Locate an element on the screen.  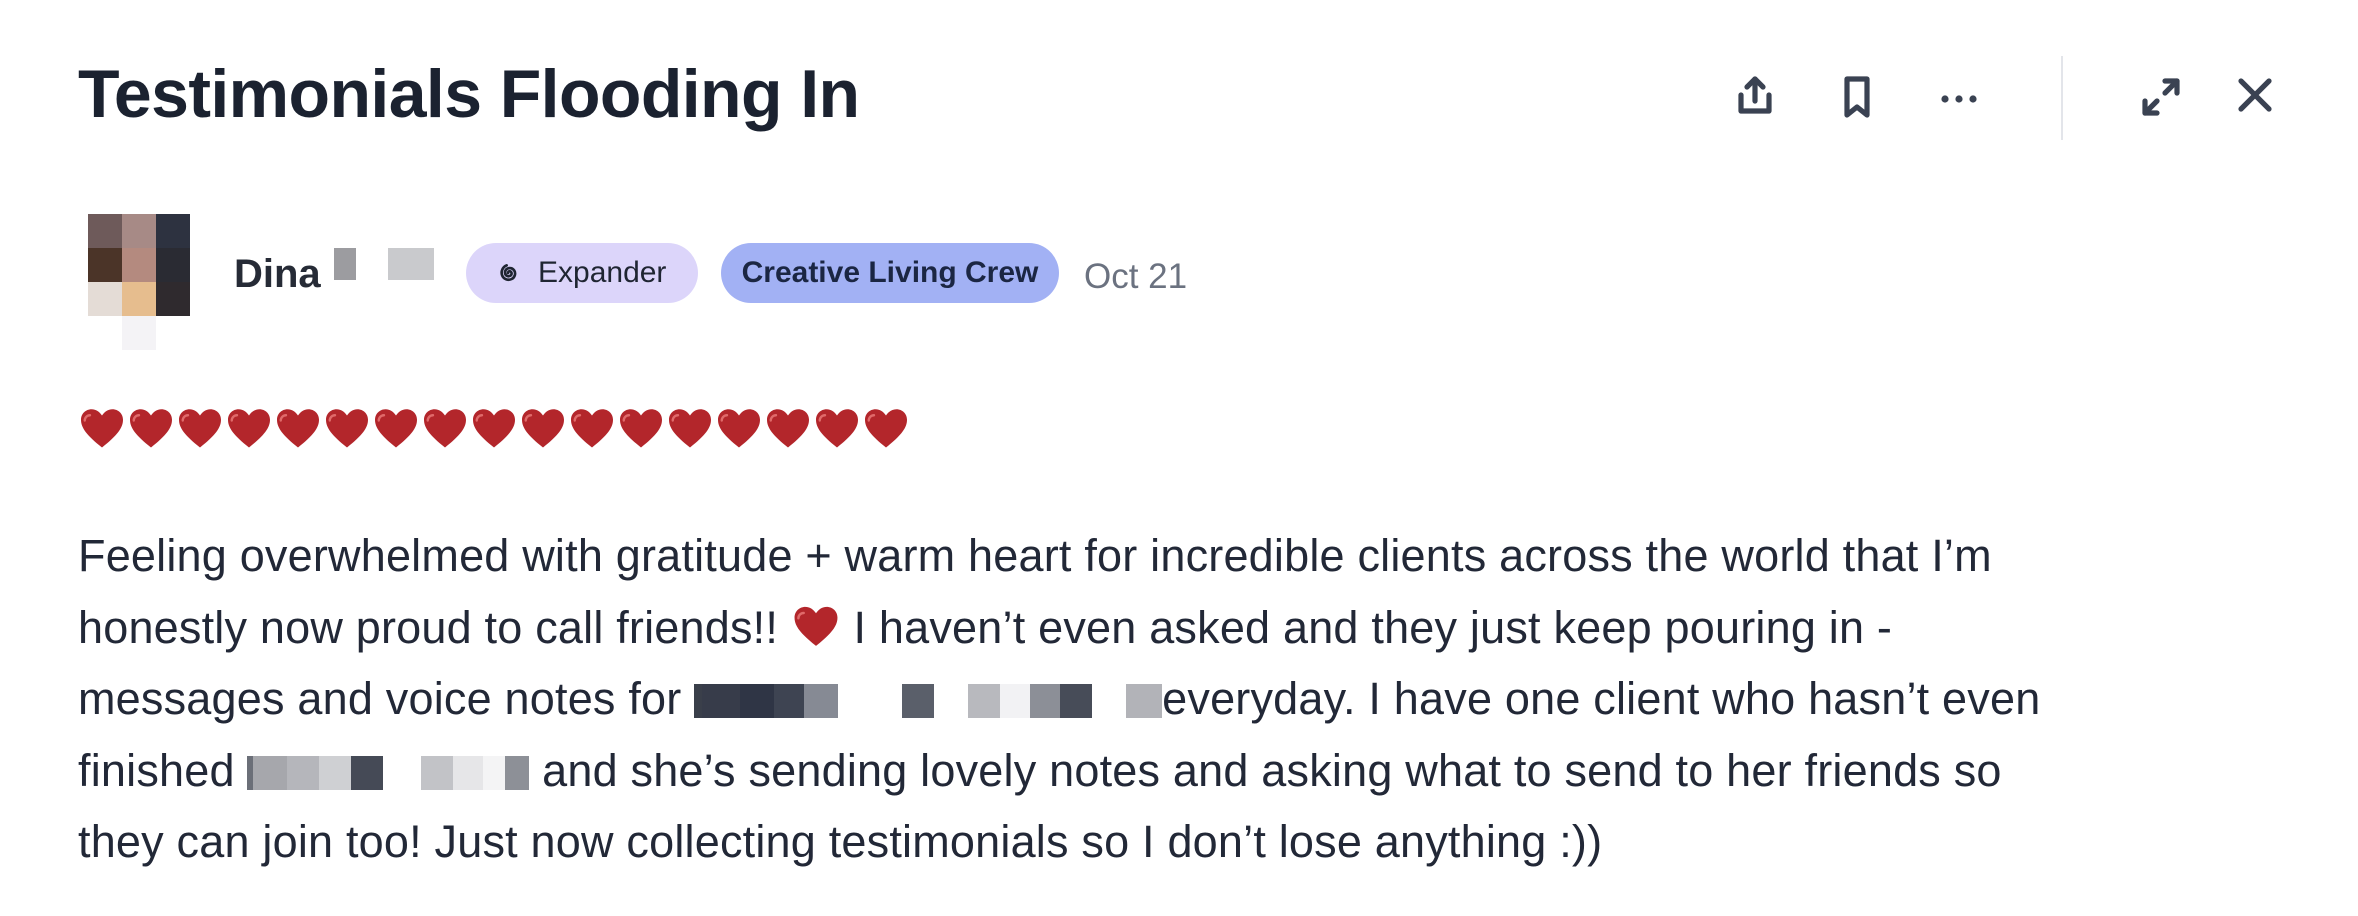
expander-badge-label: Expander is located at coordinates (602, 272).